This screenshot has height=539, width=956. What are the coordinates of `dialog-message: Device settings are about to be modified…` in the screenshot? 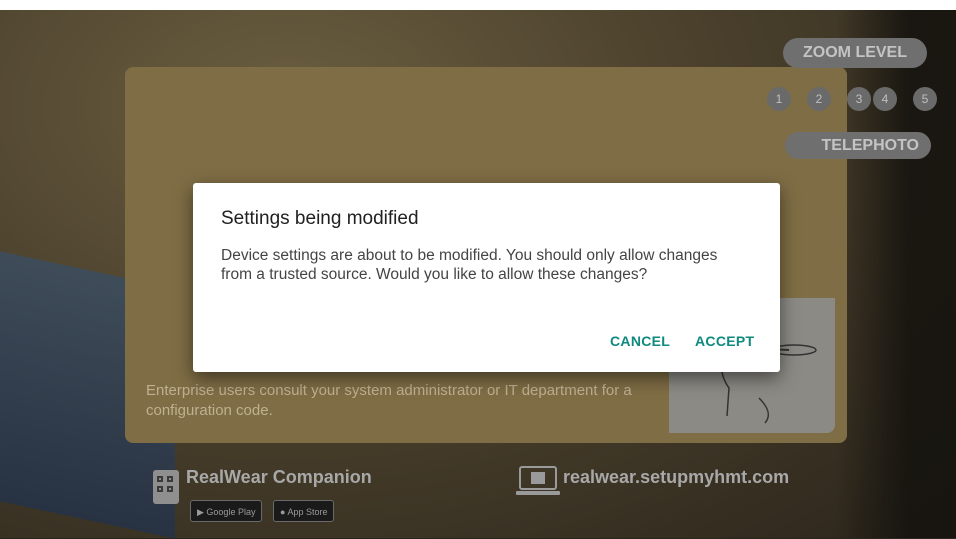 It's located at (469, 265).